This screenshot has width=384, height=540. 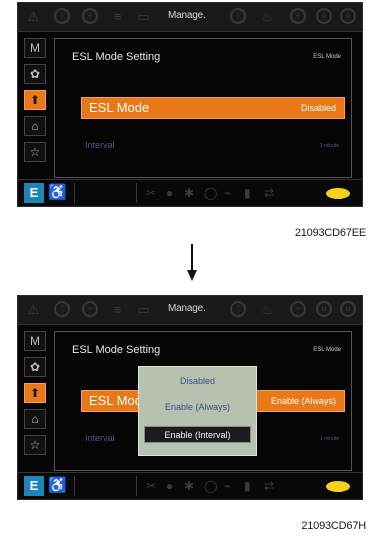 I want to click on figure-caption: 21093CD67H, so click(x=333, y=526).